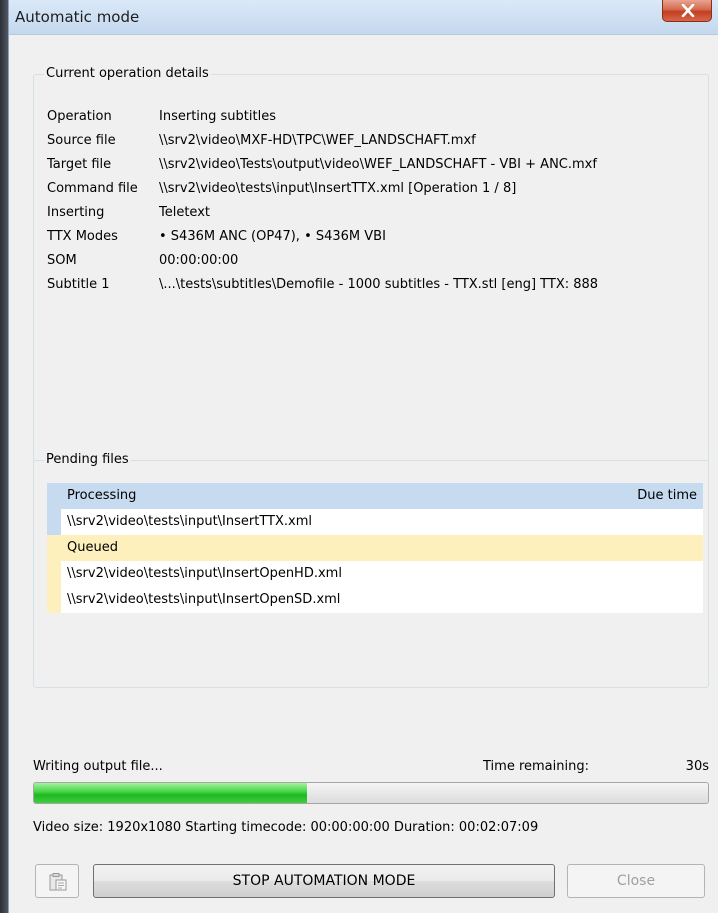 This screenshot has height=913, width=718. I want to click on close-icon, so click(688, 10).